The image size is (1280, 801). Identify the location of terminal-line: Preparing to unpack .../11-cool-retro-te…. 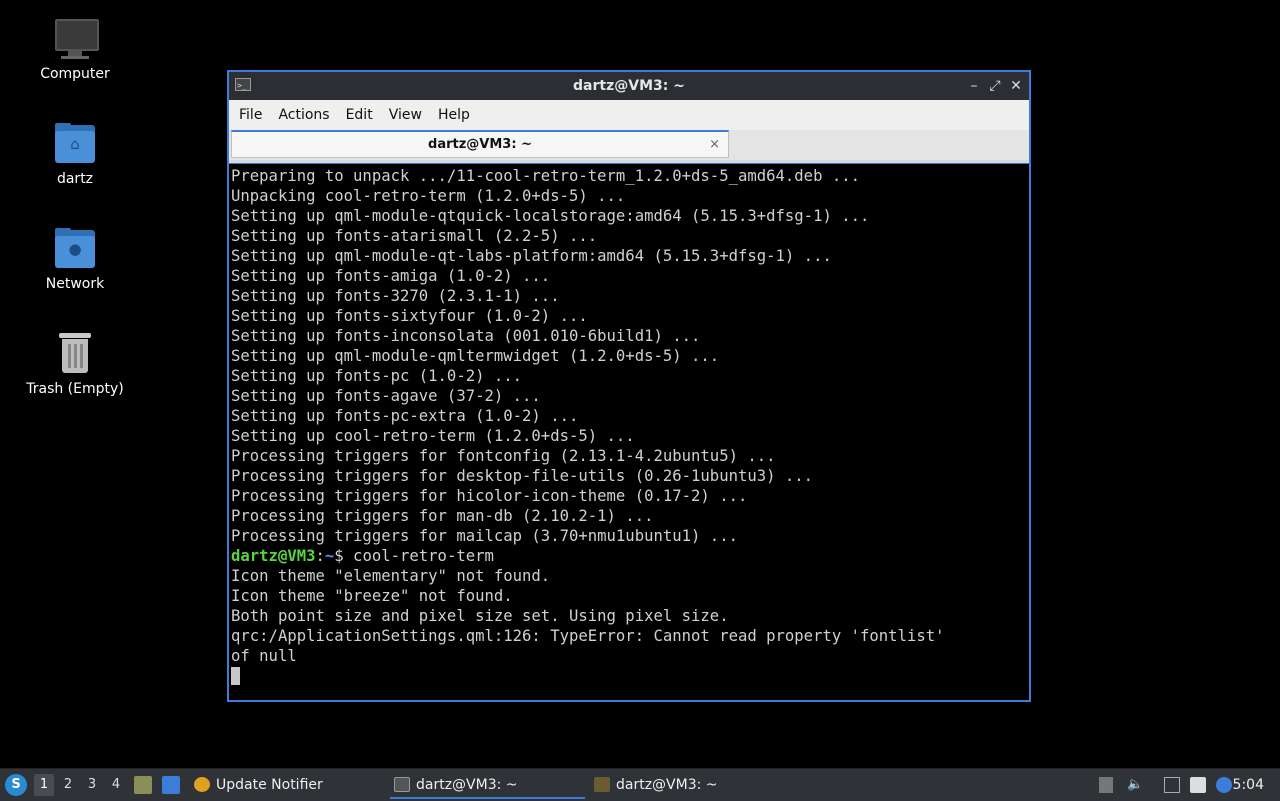
(546, 176).